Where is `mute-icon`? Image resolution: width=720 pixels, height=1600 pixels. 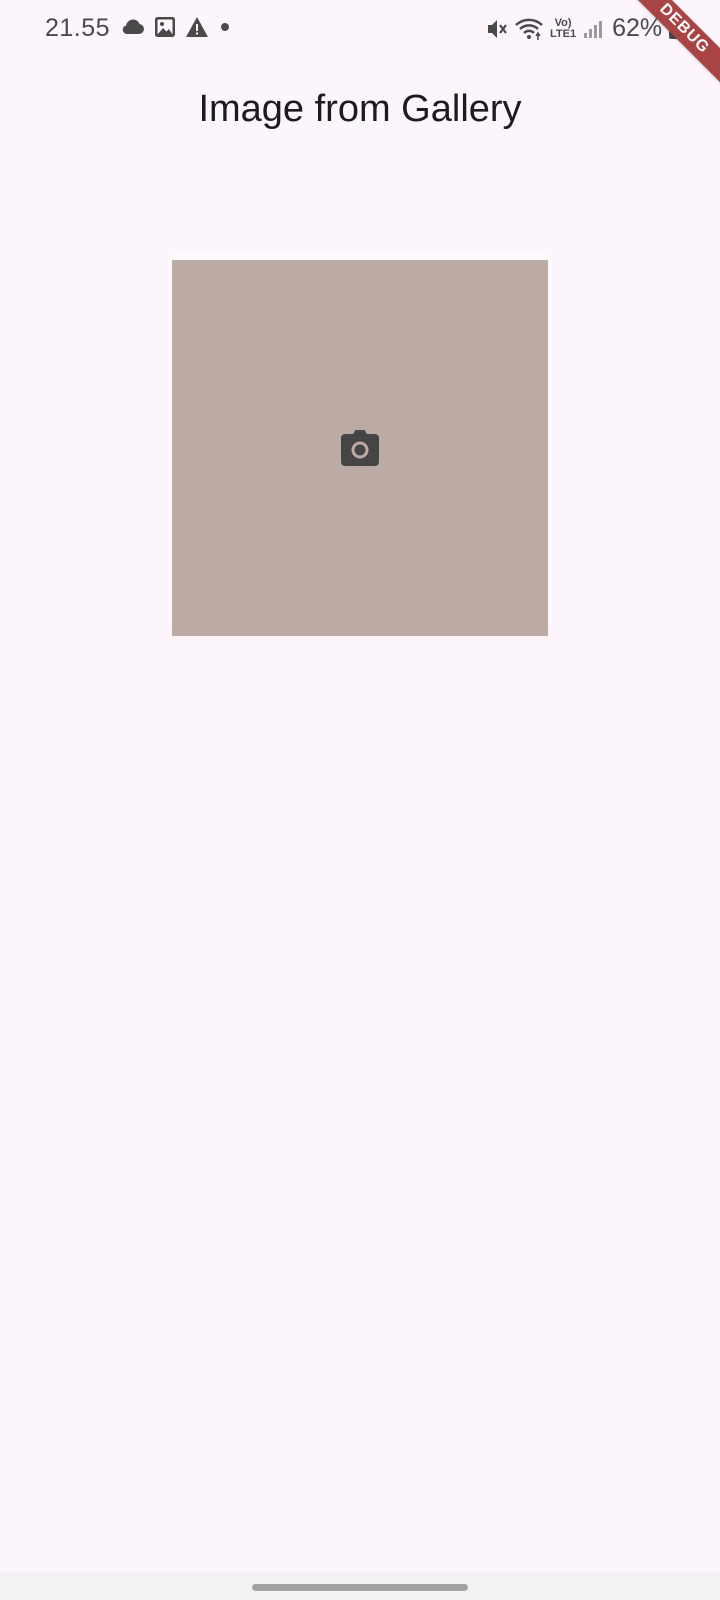 mute-icon is located at coordinates (497, 29).